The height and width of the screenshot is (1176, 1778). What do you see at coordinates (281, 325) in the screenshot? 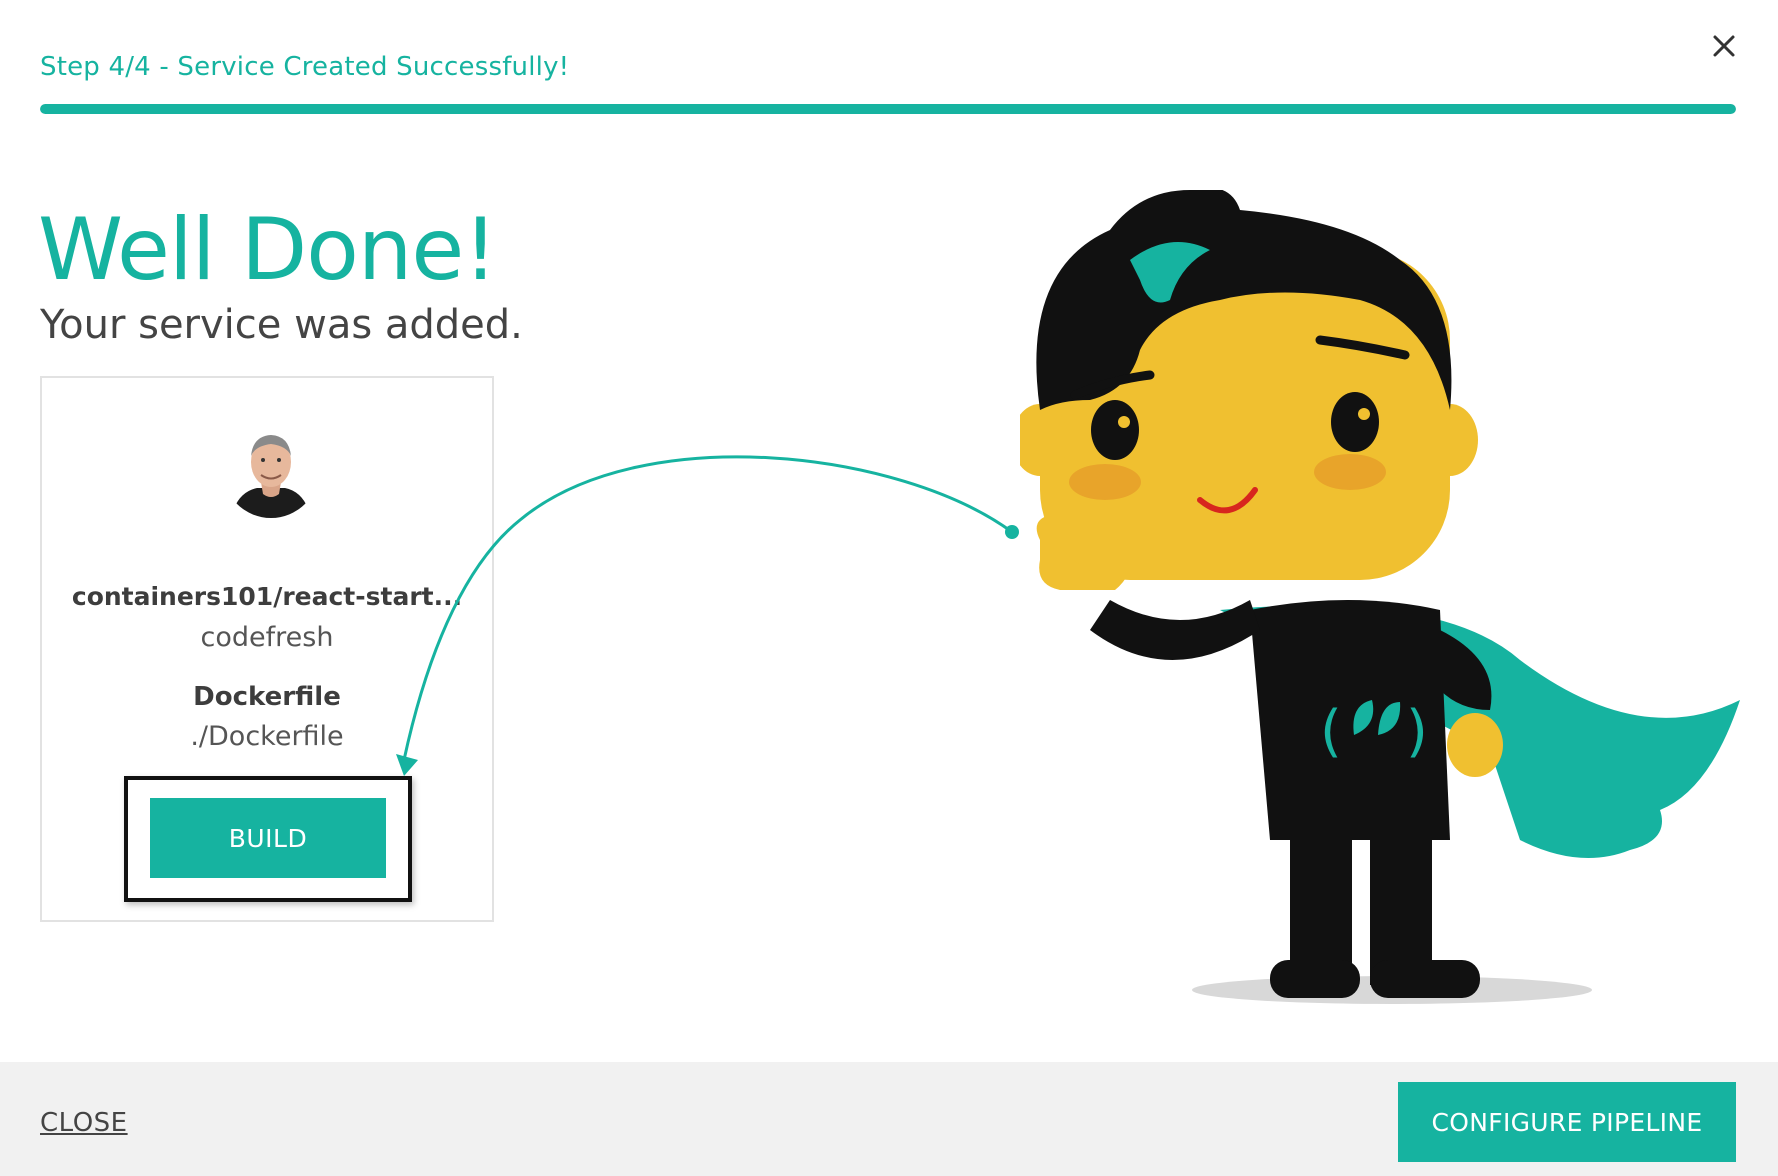
I see `hero-subtitle: Your service was added.` at bounding box center [281, 325].